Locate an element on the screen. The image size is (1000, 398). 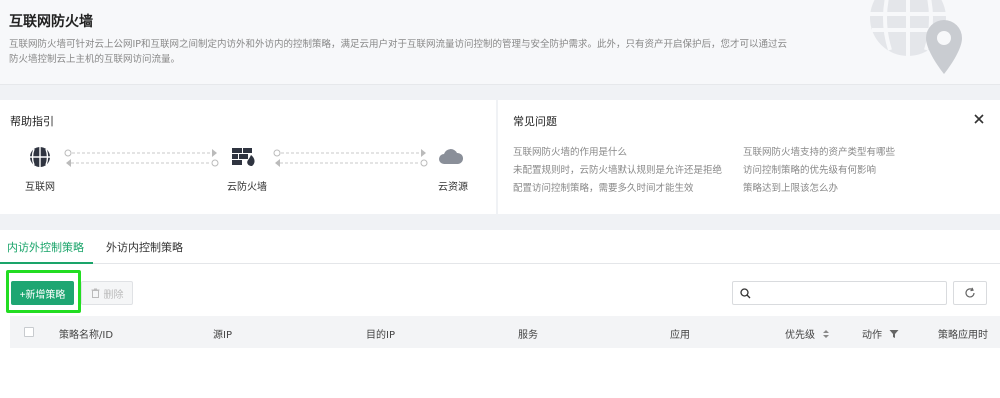
column-priority: 优先级 is located at coordinates (807, 333).